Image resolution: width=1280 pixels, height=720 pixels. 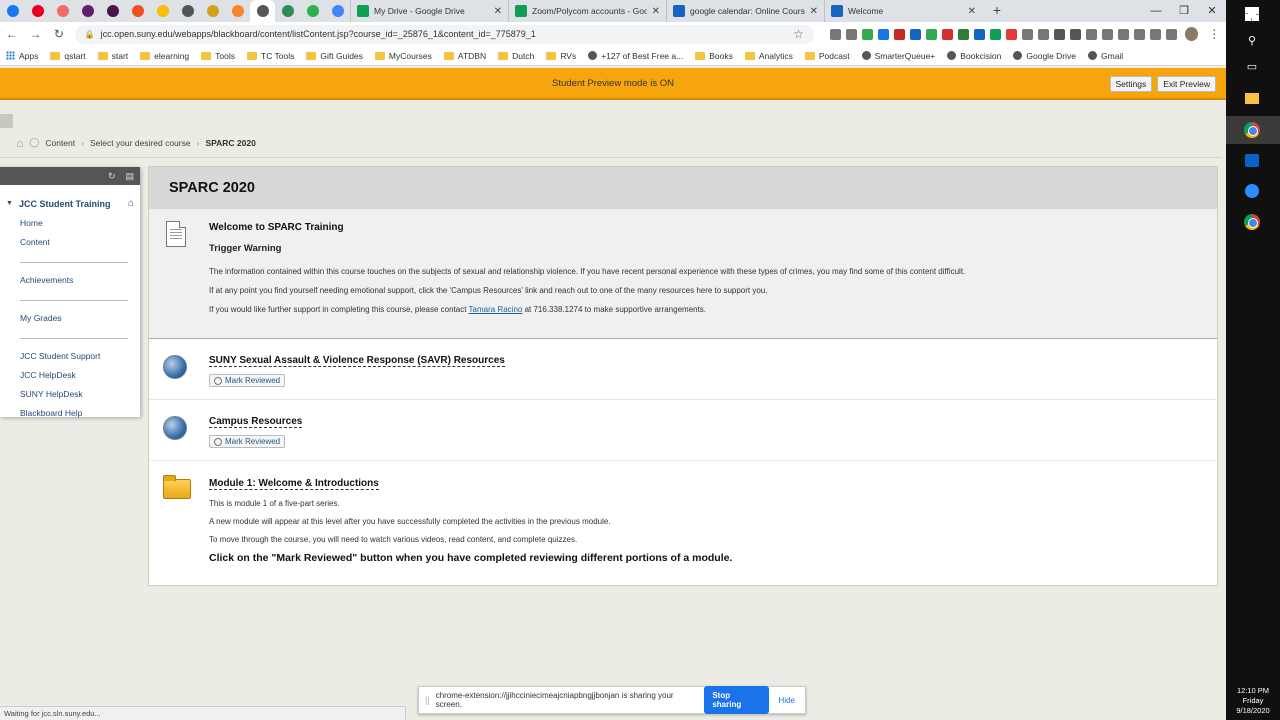 What do you see at coordinates (112, 176) in the screenshot?
I see `refresh-icon: ↻` at bounding box center [112, 176].